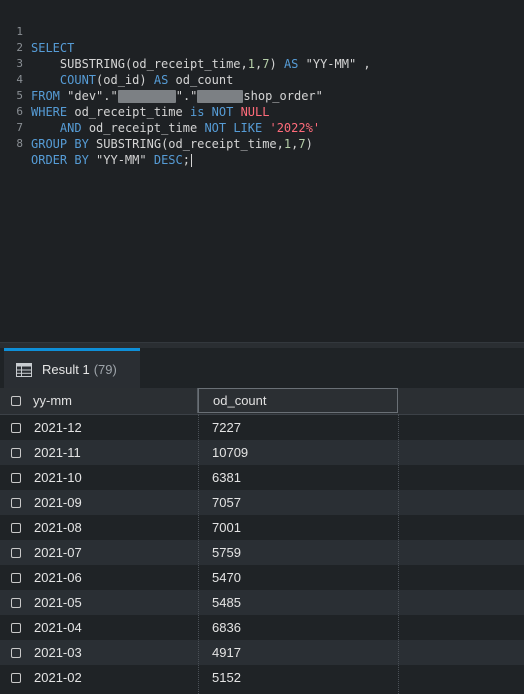 The image size is (524, 694). What do you see at coordinates (58, 477) in the screenshot?
I see `cell-yy-mm: 2021-10` at bounding box center [58, 477].